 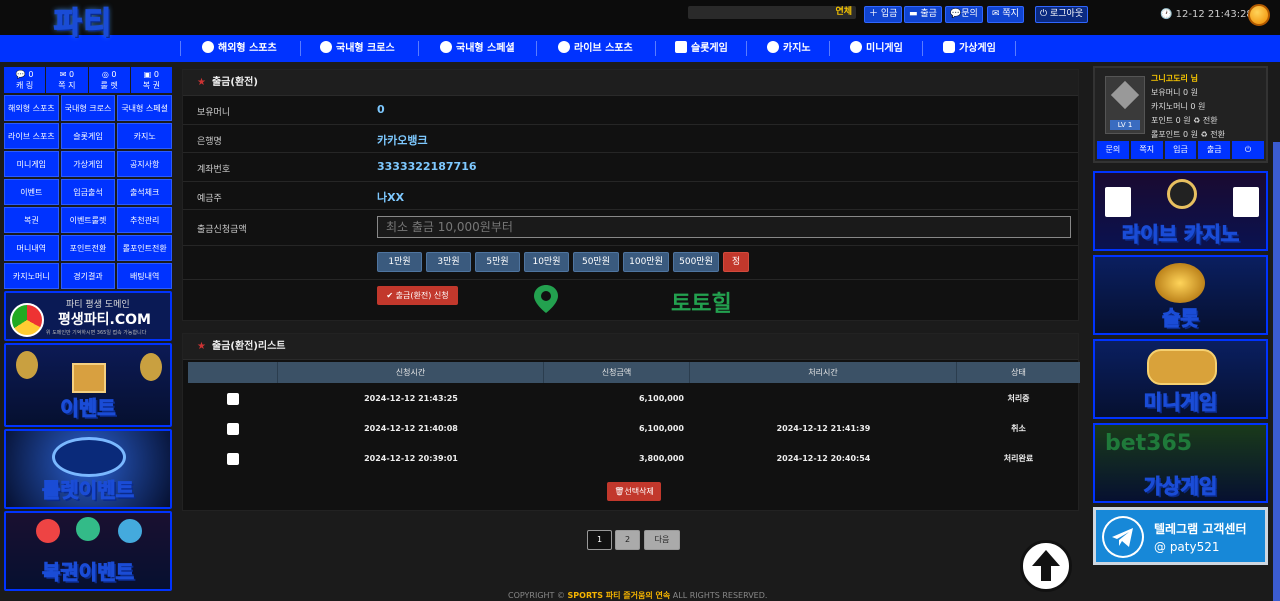 I want to click on withdraw-button: ▬ 출금, so click(x=923, y=14).